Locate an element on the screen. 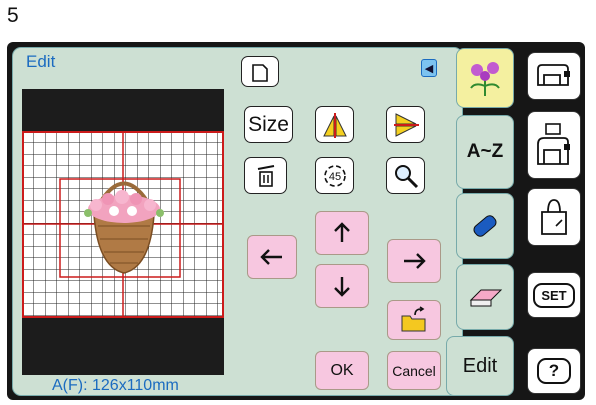 This screenshot has width=596, height=405. open-folder-button is located at coordinates (414, 320).